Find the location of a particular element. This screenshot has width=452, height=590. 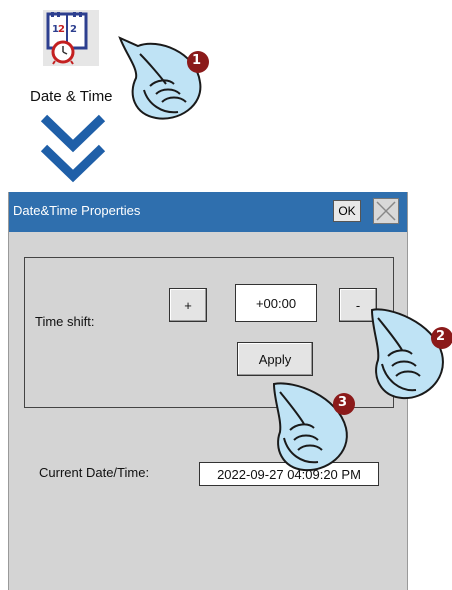

dialog-title: Date&Time Properties is located at coordinates (77, 210).